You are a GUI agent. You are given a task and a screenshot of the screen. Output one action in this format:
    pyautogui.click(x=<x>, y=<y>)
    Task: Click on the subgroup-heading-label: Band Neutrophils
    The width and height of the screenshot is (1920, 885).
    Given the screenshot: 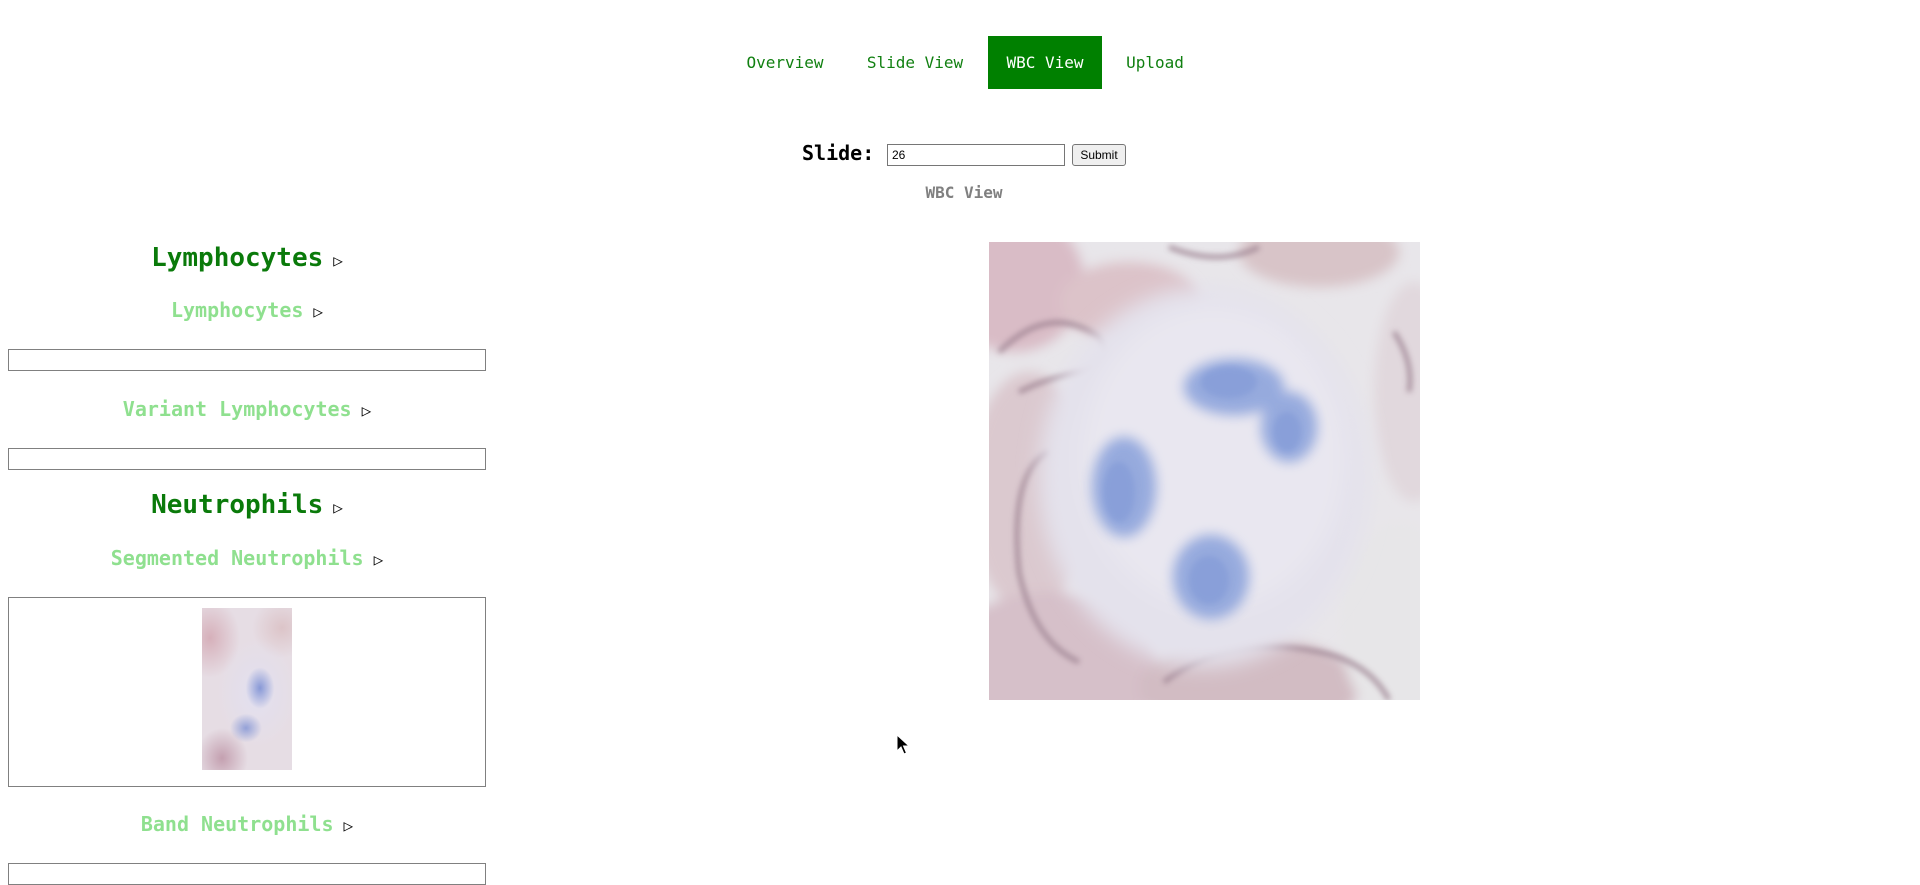 What is the action you would take?
    pyautogui.click(x=237, y=824)
    